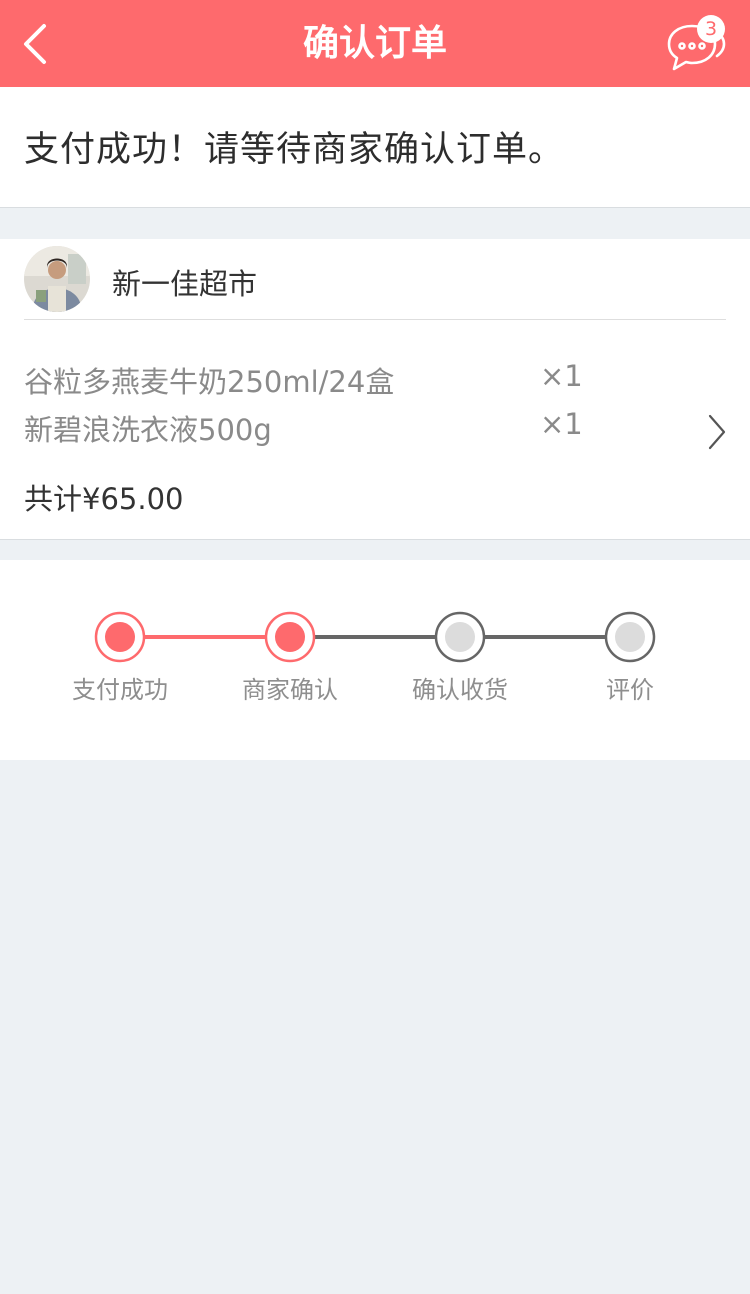 This screenshot has height=1294, width=750. What do you see at coordinates (630, 637) in the screenshot?
I see `step-4-node` at bounding box center [630, 637].